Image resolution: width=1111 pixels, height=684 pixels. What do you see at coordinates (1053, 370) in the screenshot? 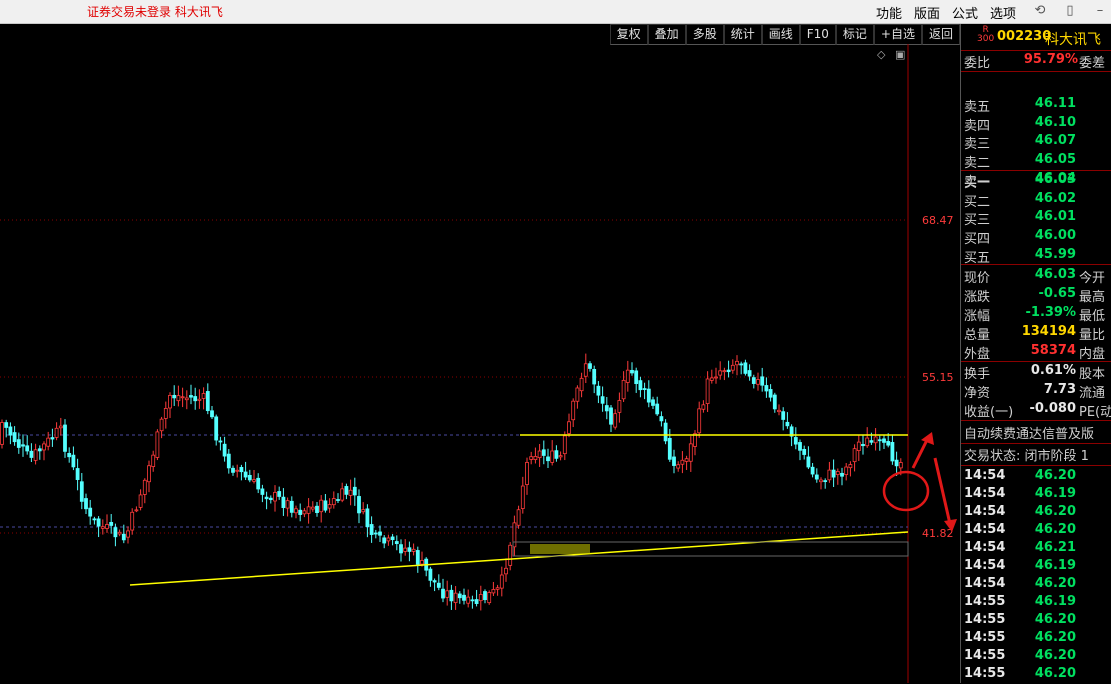
I see `finance-value: 0.61%` at bounding box center [1053, 370].